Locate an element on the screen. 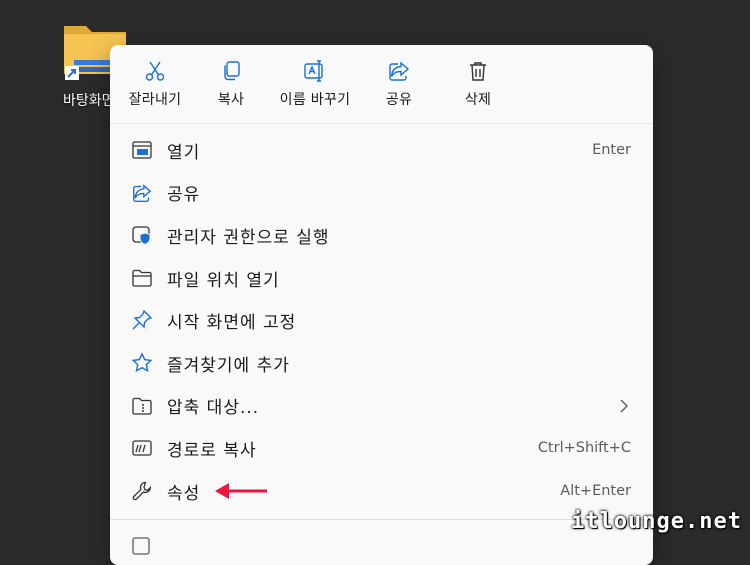 This screenshot has height=565, width=750. annotation-arrow-icon is located at coordinates (241, 491).